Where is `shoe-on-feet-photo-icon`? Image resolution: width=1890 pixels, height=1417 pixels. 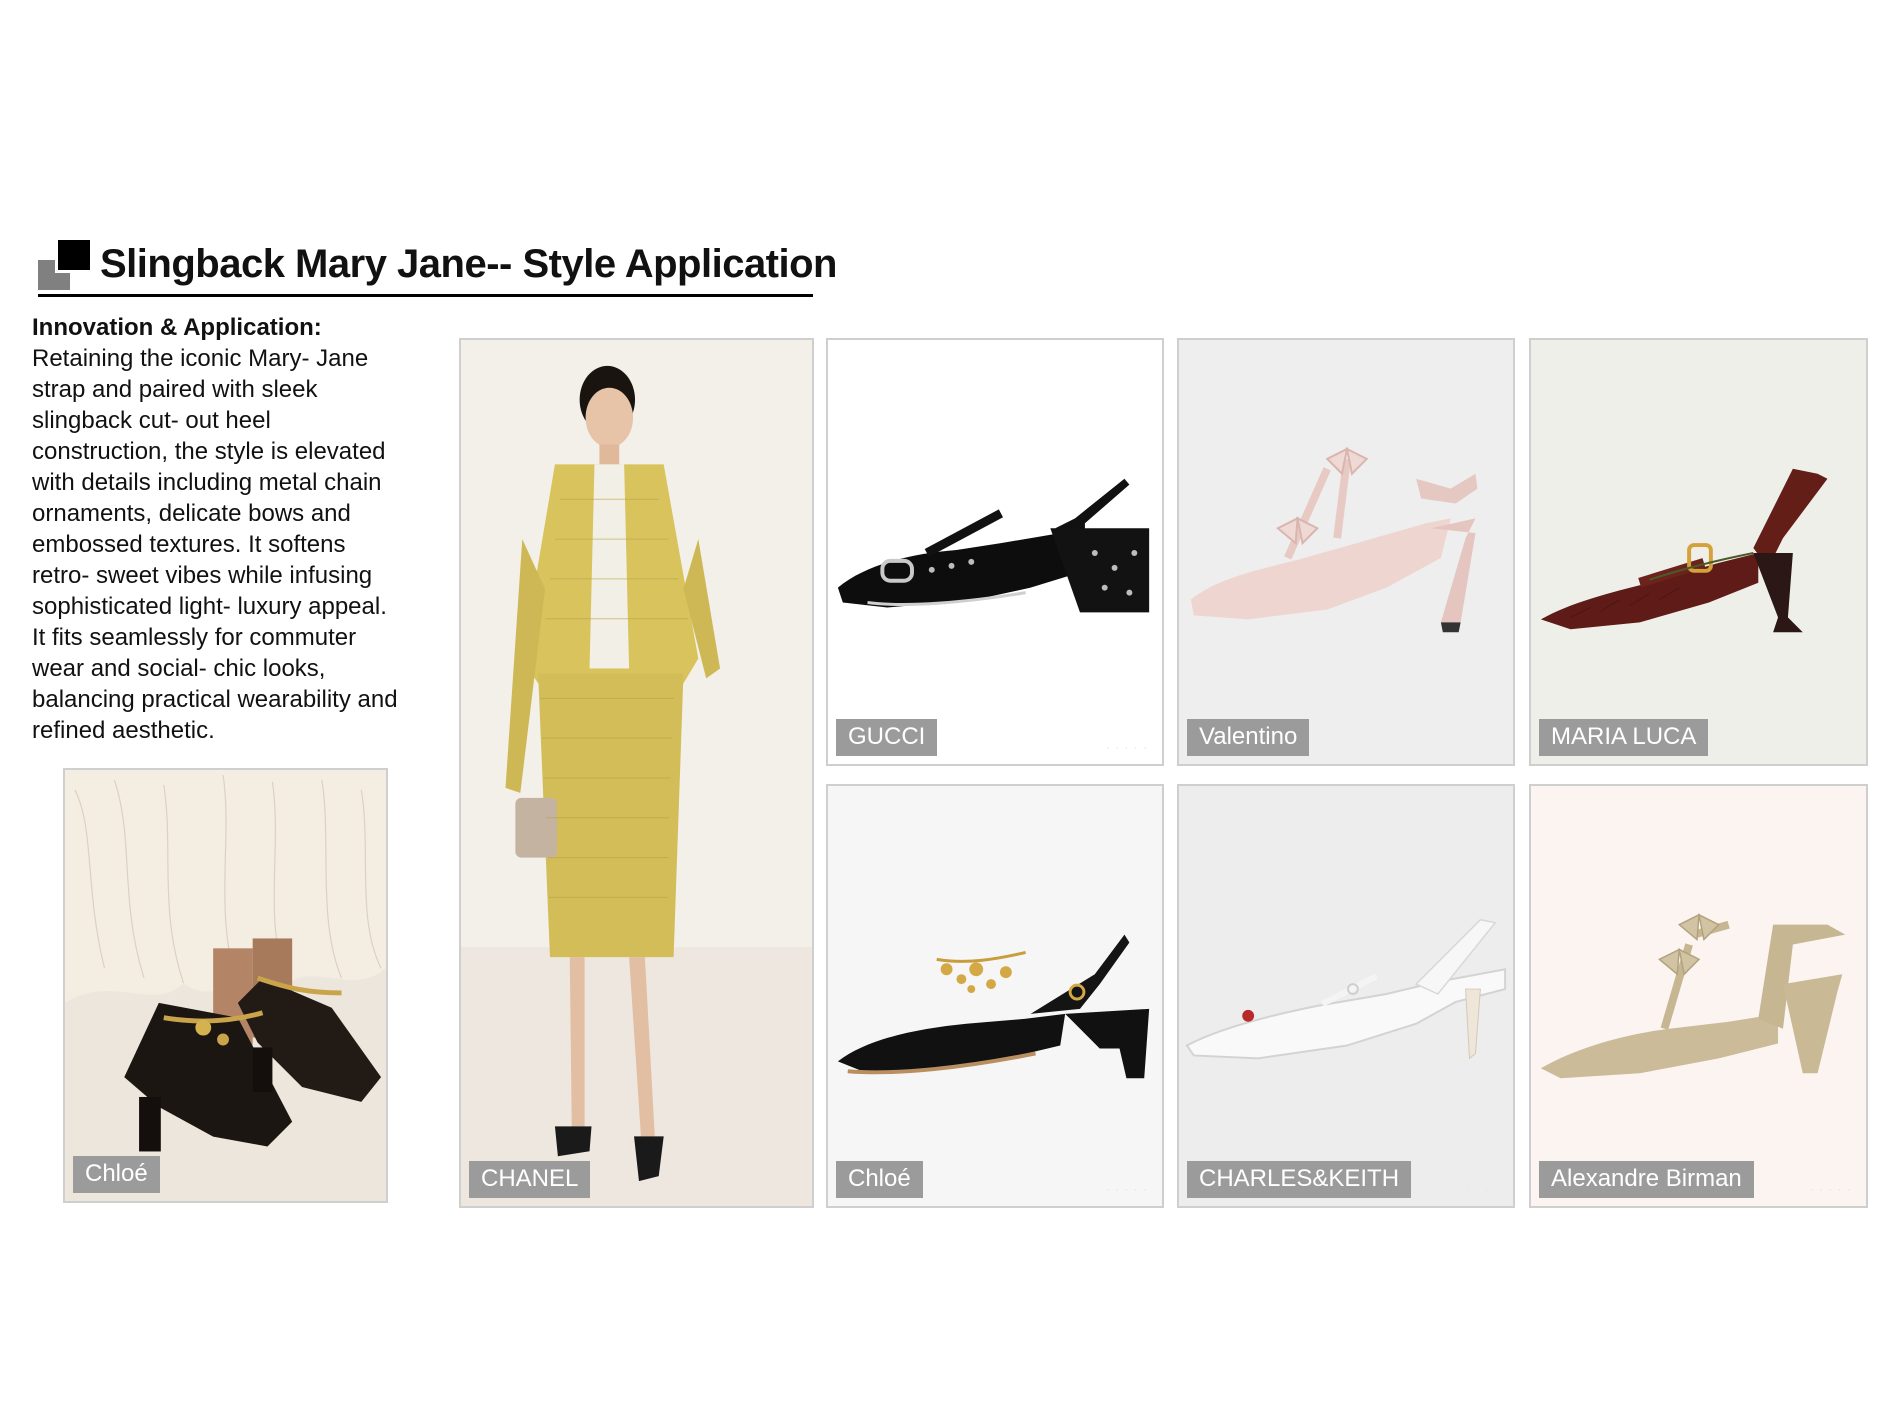
shoe-on-feet-photo-icon is located at coordinates (225, 985).